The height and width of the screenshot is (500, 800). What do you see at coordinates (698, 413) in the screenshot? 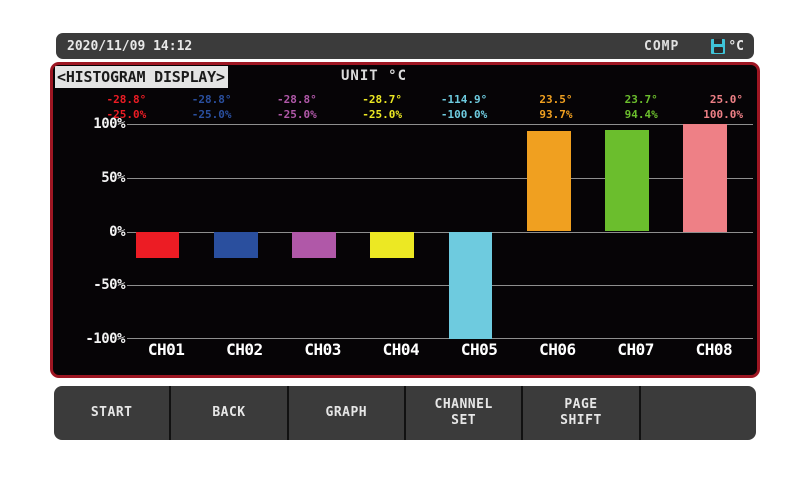
I see `softkey-blank` at bounding box center [698, 413].